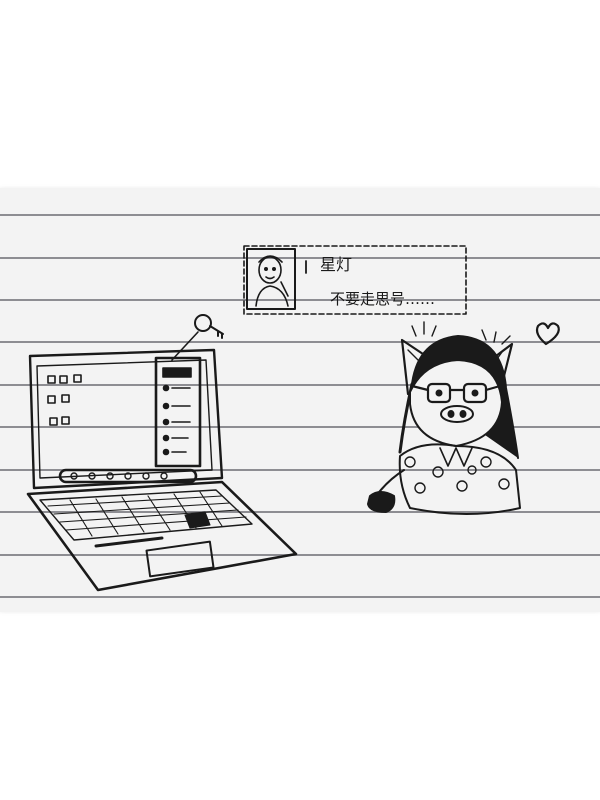 Image resolution: width=600 pixels, height=800 pixels. Describe the element at coordinates (457, 475) in the screenshot. I see `shirt-pattern` at that location.